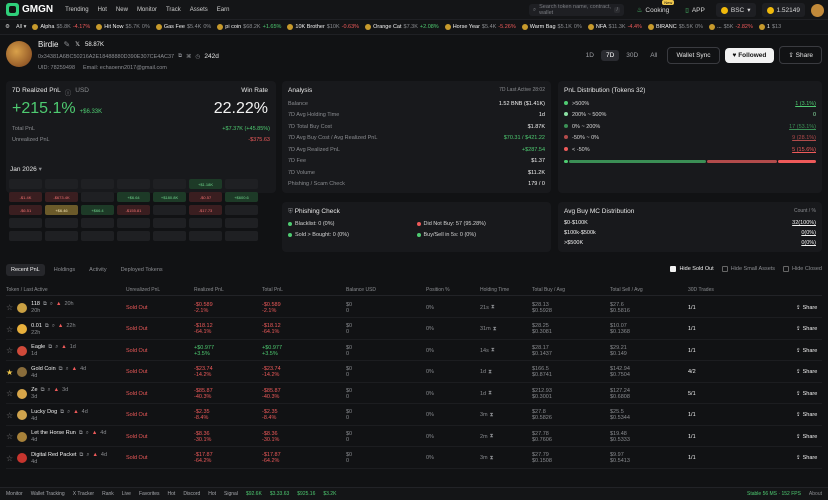  What do you see at coordinates (653, 55) in the screenshot?
I see `tab-timeframe-all: All` at bounding box center [653, 55].